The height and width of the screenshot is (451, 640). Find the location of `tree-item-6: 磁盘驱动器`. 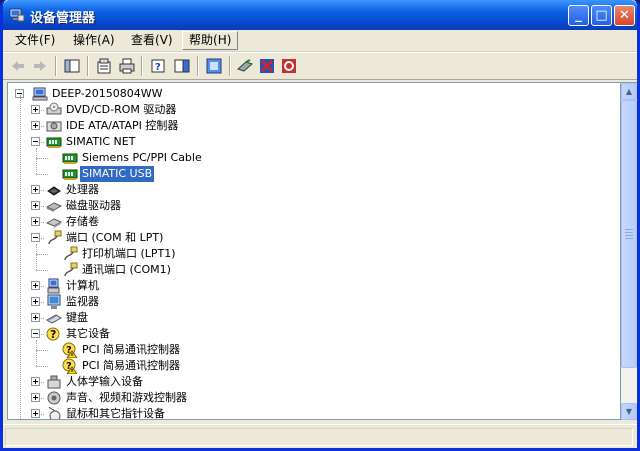

tree-item-6: 磁盘驱动器 is located at coordinates (208, 206).